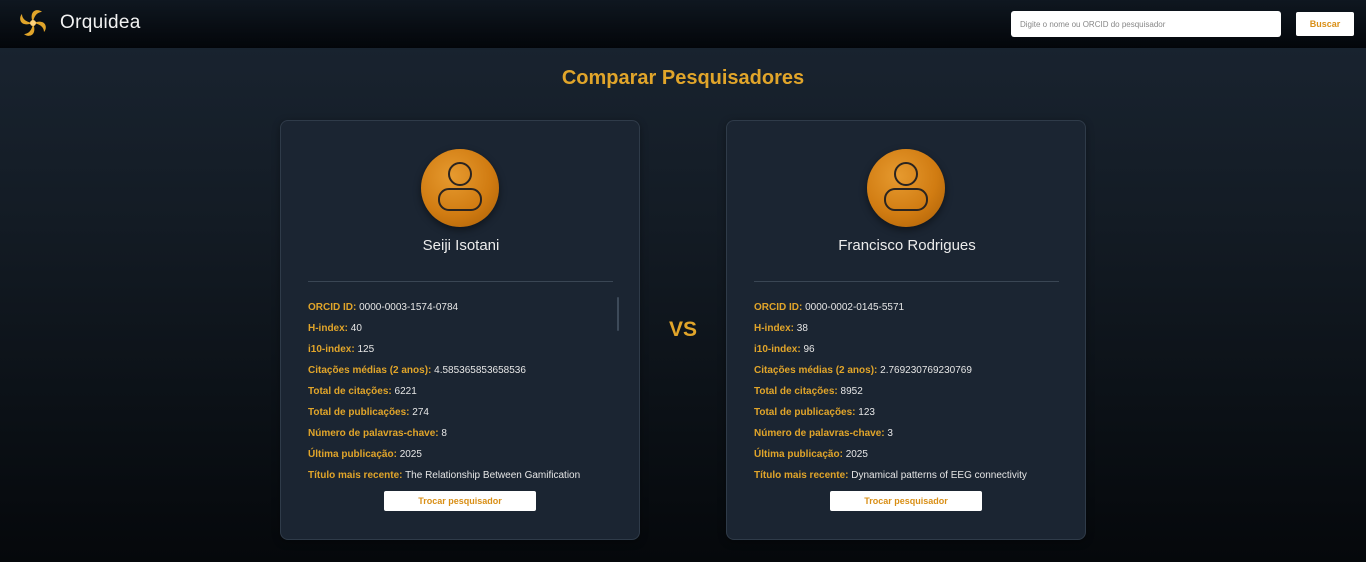  What do you see at coordinates (100, 23) in the screenshot?
I see `brand-name: Orquidea` at bounding box center [100, 23].